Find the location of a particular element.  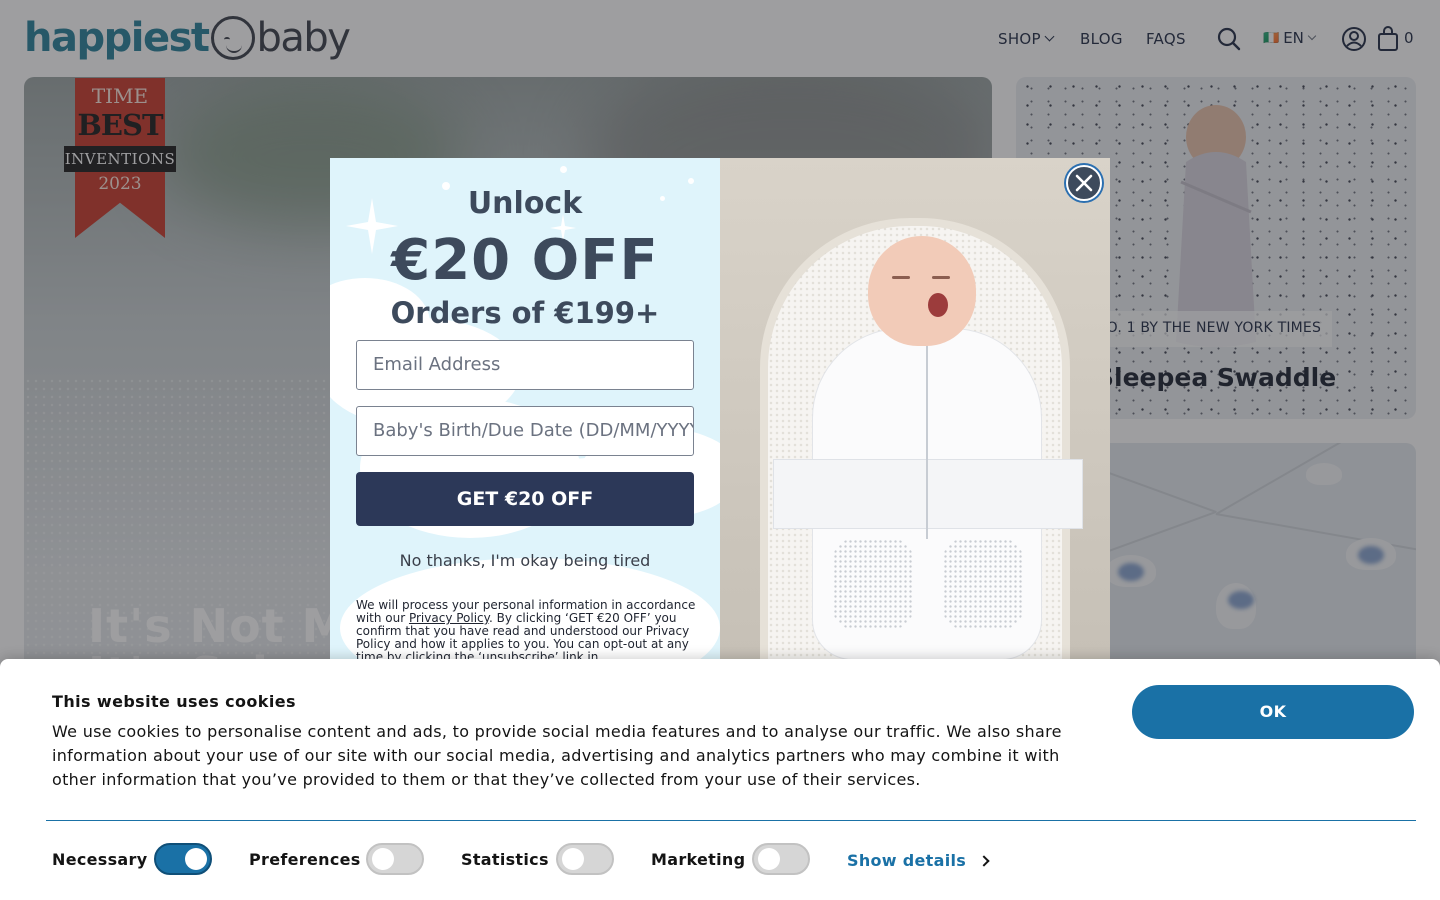

show-details-label: Show details is located at coordinates (907, 860).